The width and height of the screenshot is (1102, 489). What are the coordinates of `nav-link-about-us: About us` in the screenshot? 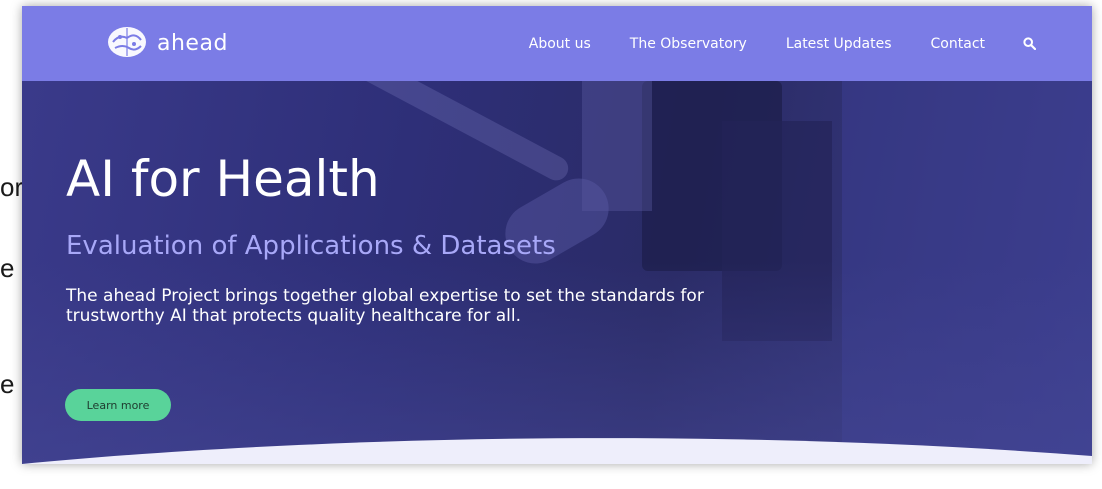 It's located at (560, 44).